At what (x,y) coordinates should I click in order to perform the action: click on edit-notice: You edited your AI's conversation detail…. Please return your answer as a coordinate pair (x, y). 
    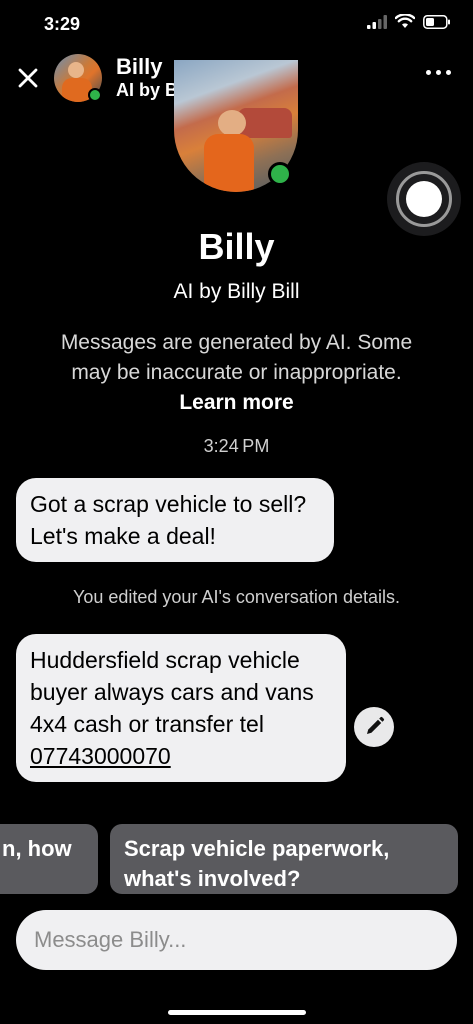
    Looking at the image, I should click on (236, 597).